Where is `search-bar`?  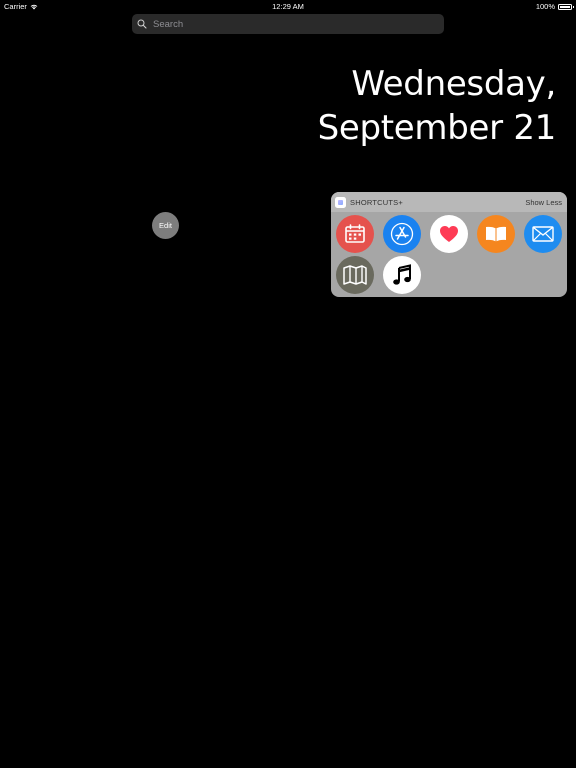 search-bar is located at coordinates (288, 24).